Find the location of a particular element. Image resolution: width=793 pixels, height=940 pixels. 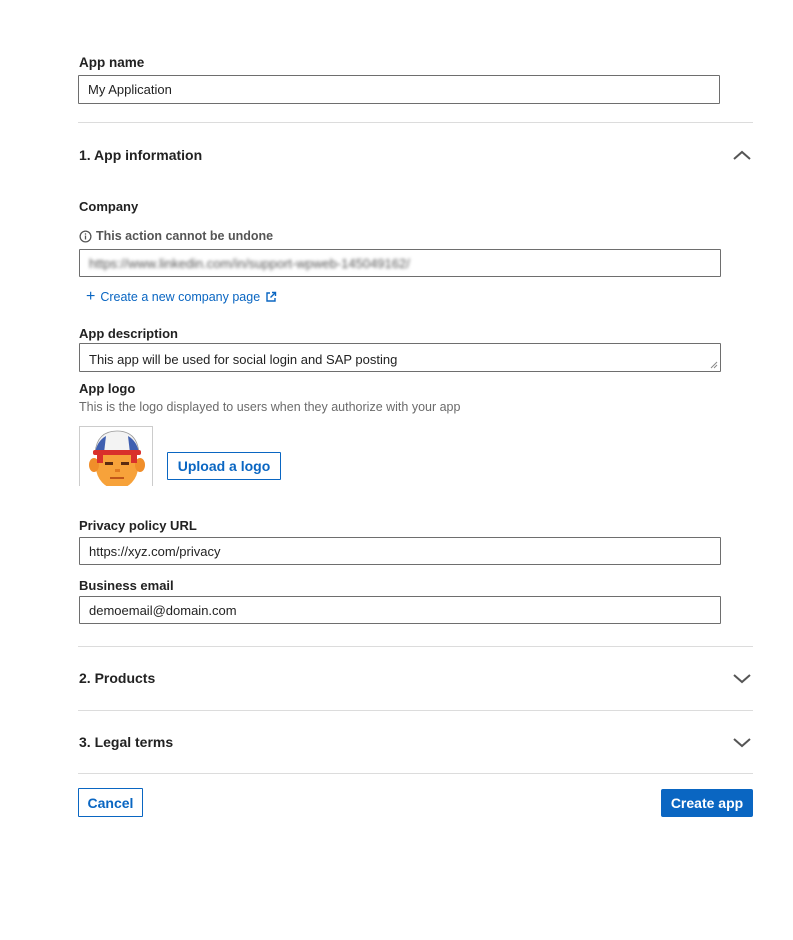

app-name-label: App name is located at coordinates (112, 62).